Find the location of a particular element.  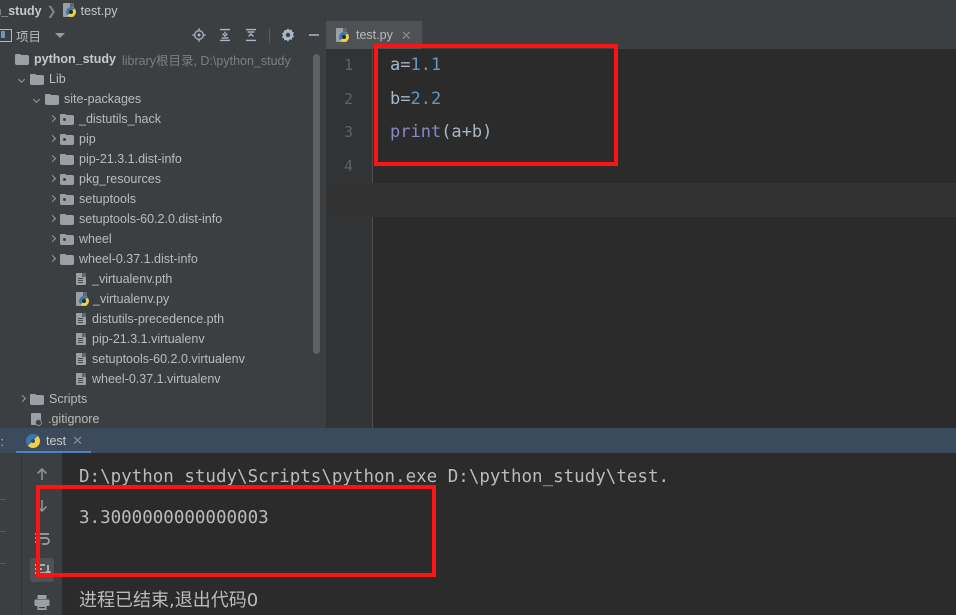

locate-in-tree-icon is located at coordinates (199, 35).